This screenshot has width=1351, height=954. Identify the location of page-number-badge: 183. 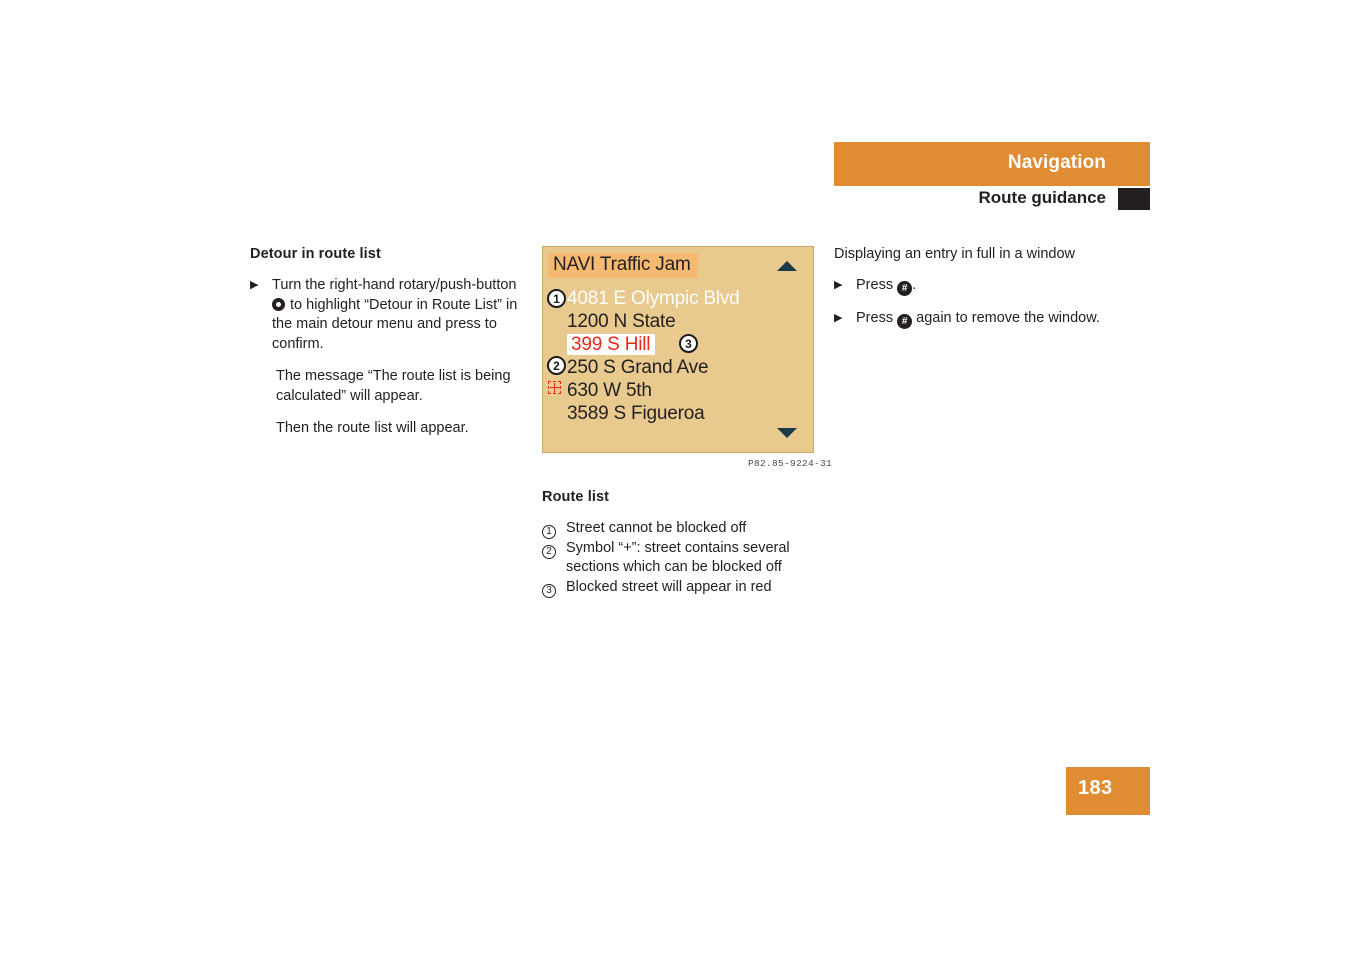
(1108, 791).